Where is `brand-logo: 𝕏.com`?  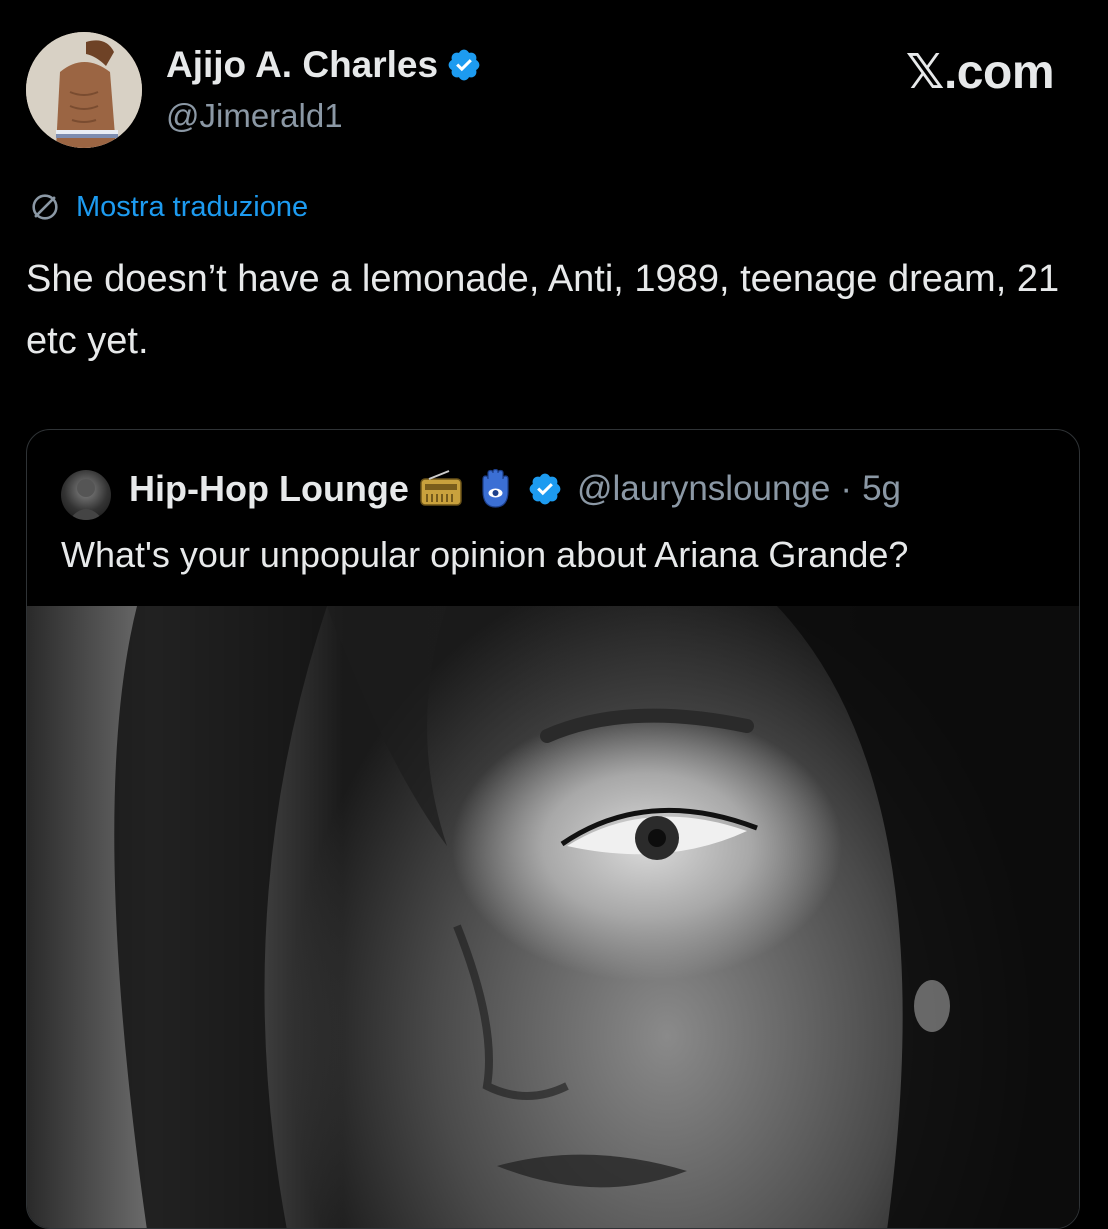
brand-logo: 𝕏.com is located at coordinates (980, 72).